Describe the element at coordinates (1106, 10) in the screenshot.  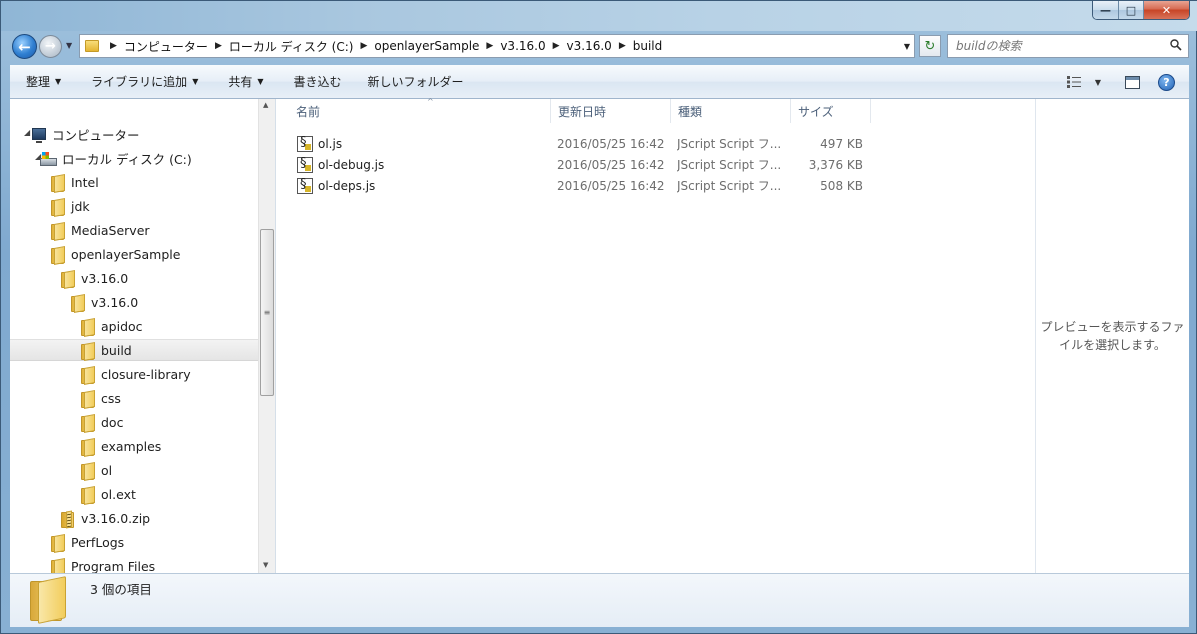
I see `minimize-button: —` at that location.